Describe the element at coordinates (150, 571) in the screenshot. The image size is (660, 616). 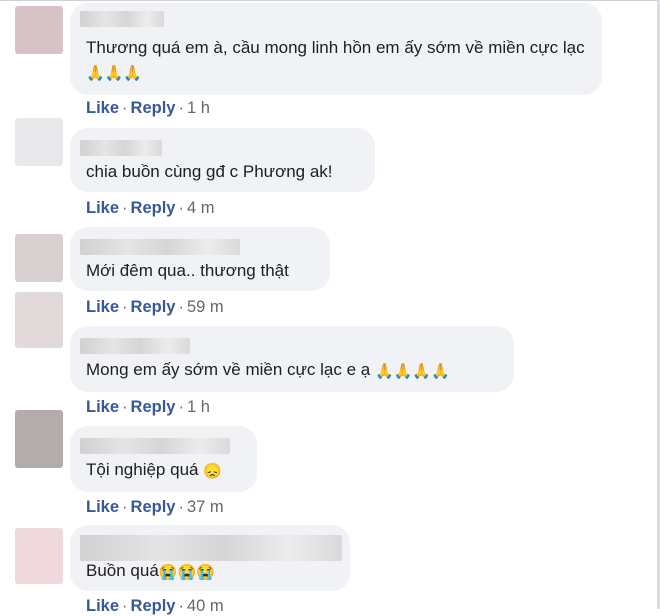
I see `comment-text: Buồn quá😭😭😭` at that location.